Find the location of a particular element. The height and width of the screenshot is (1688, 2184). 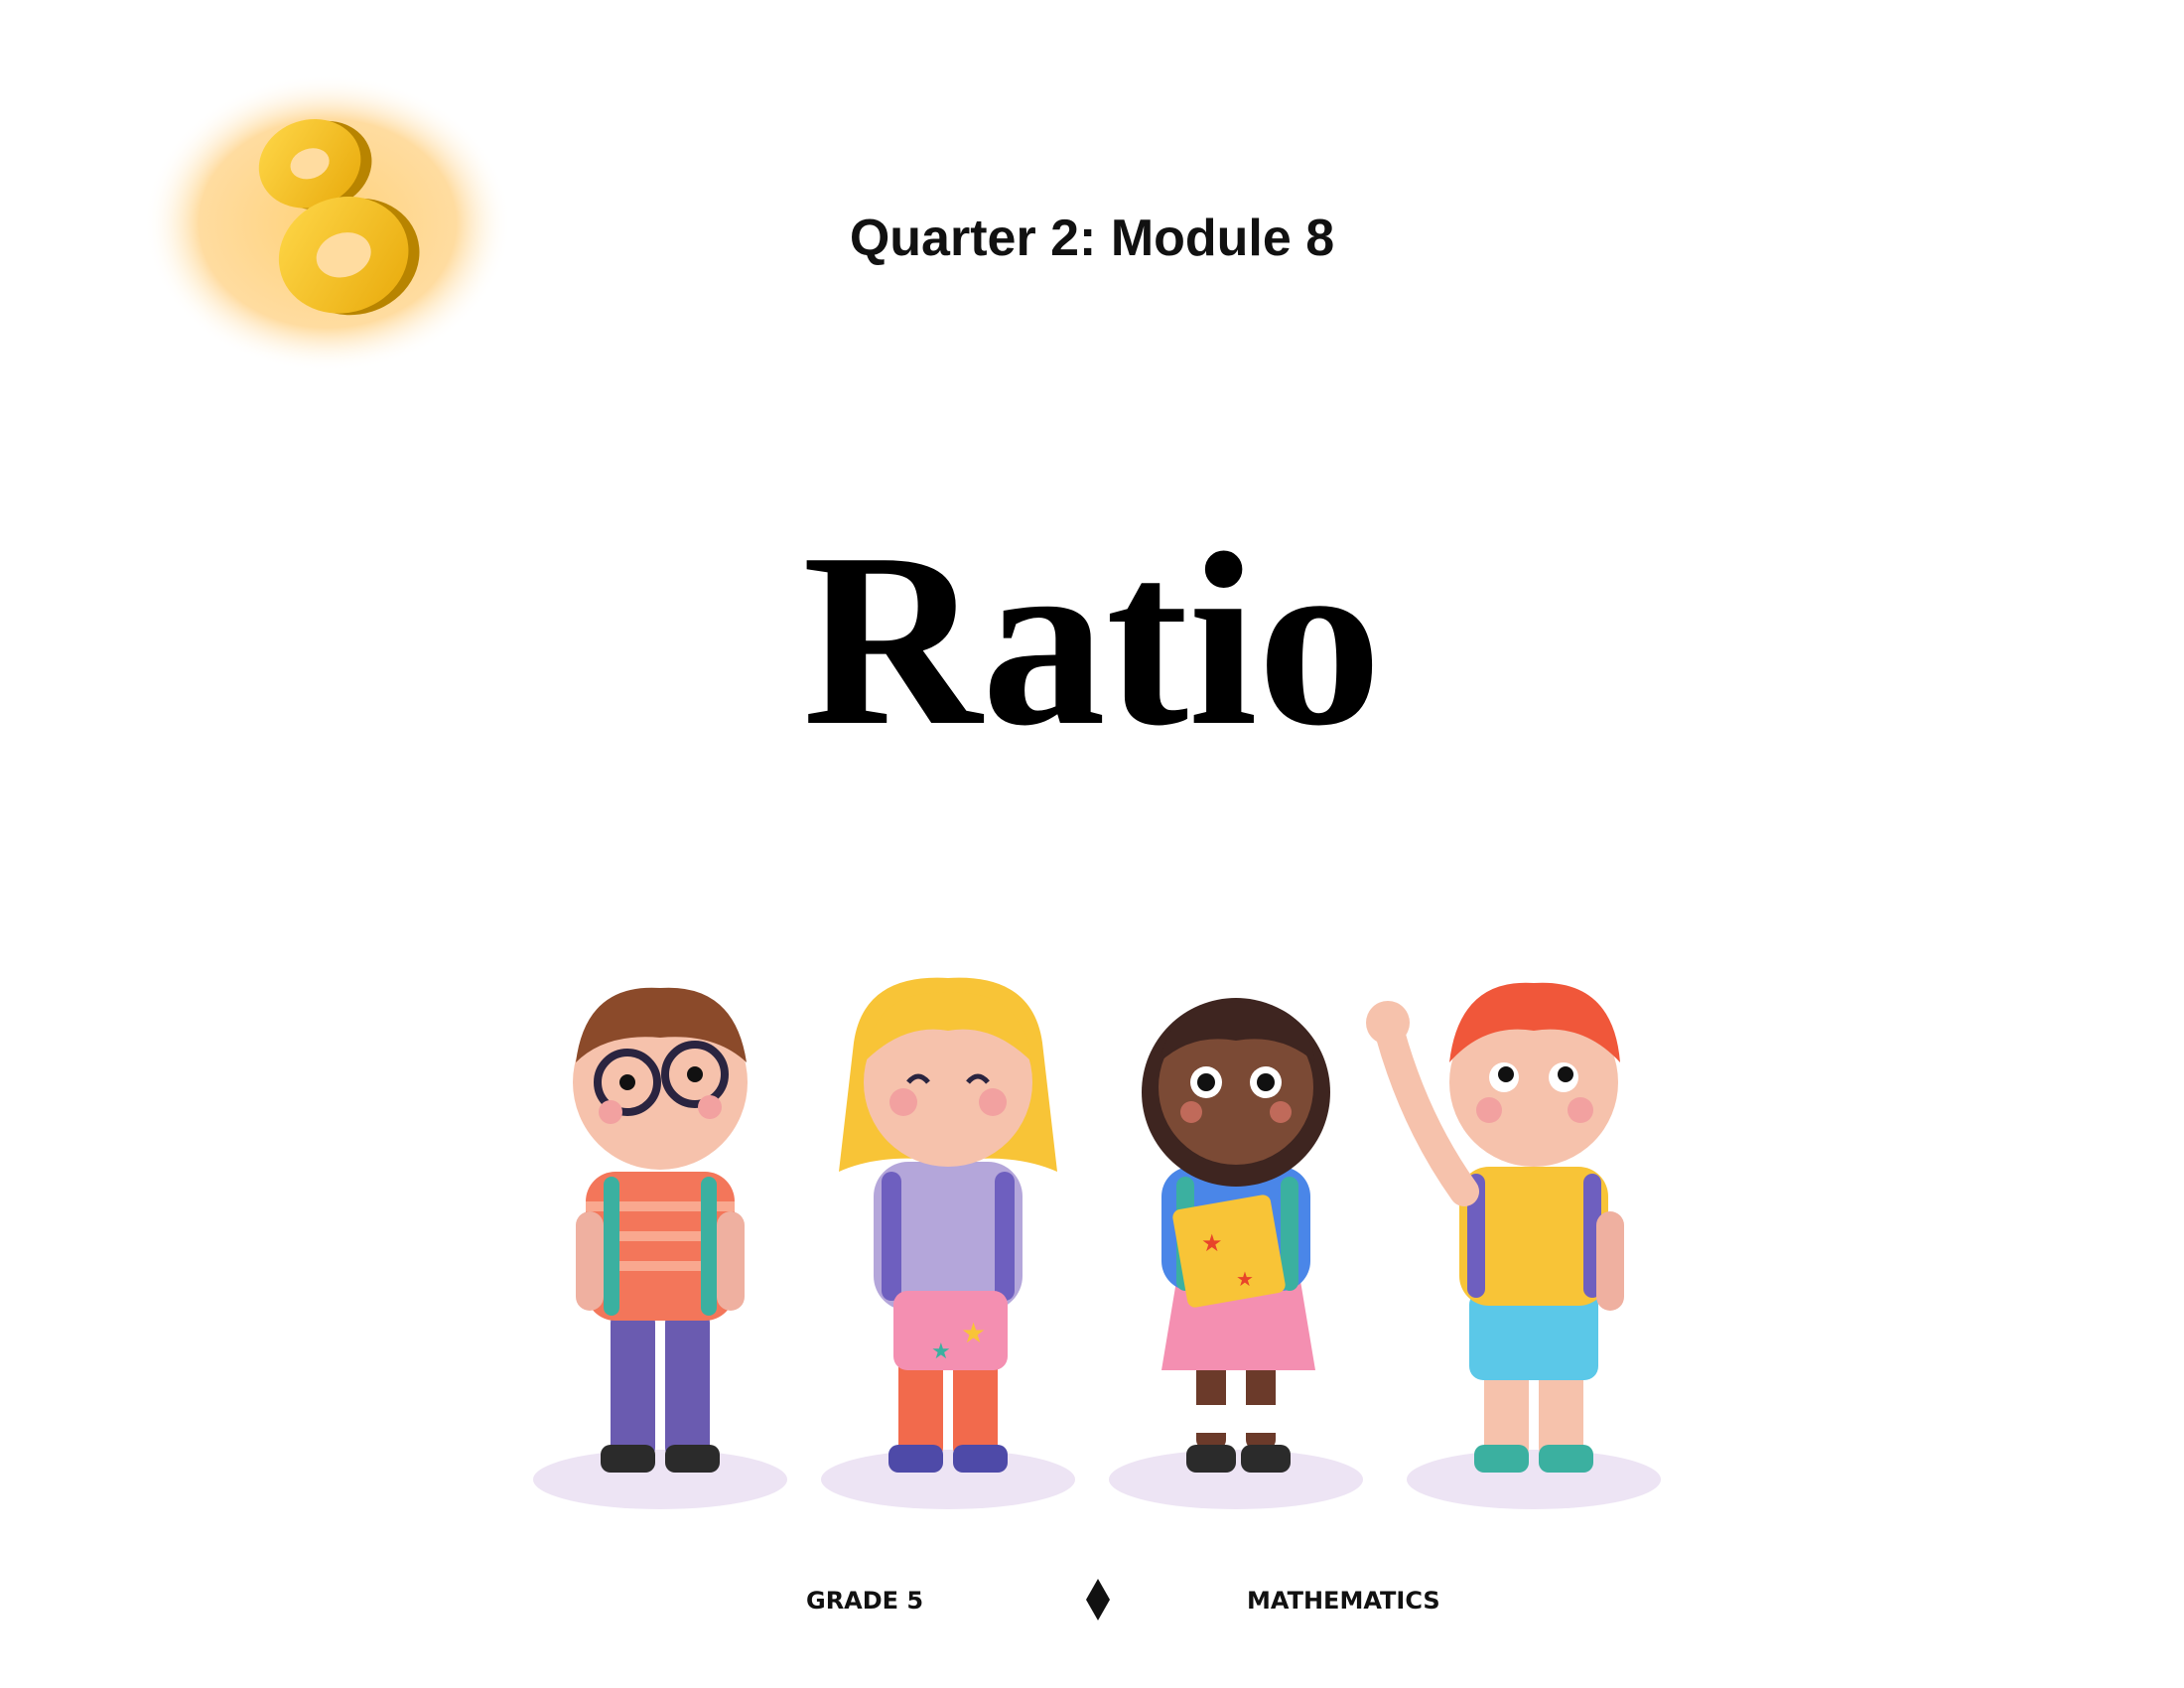

page-title: Ratio is located at coordinates (1092, 639).